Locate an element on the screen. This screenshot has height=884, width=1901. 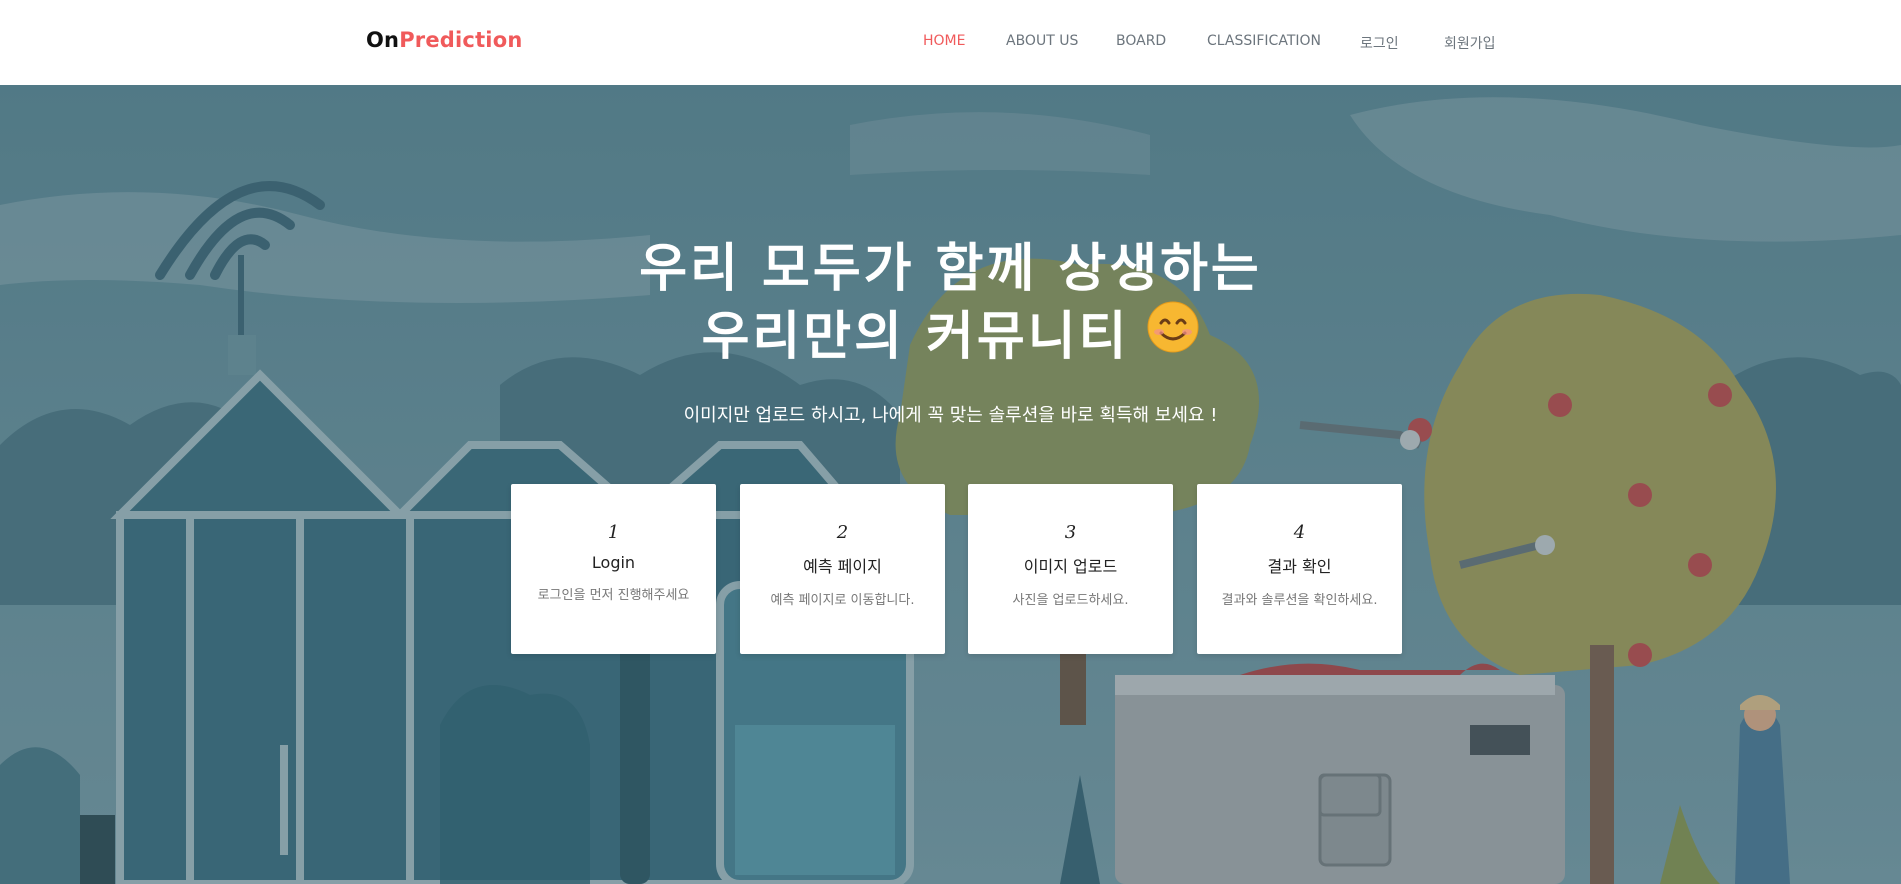
hero-headline-line2: 우리만의 커뮤니티 is located at coordinates (915, 337).